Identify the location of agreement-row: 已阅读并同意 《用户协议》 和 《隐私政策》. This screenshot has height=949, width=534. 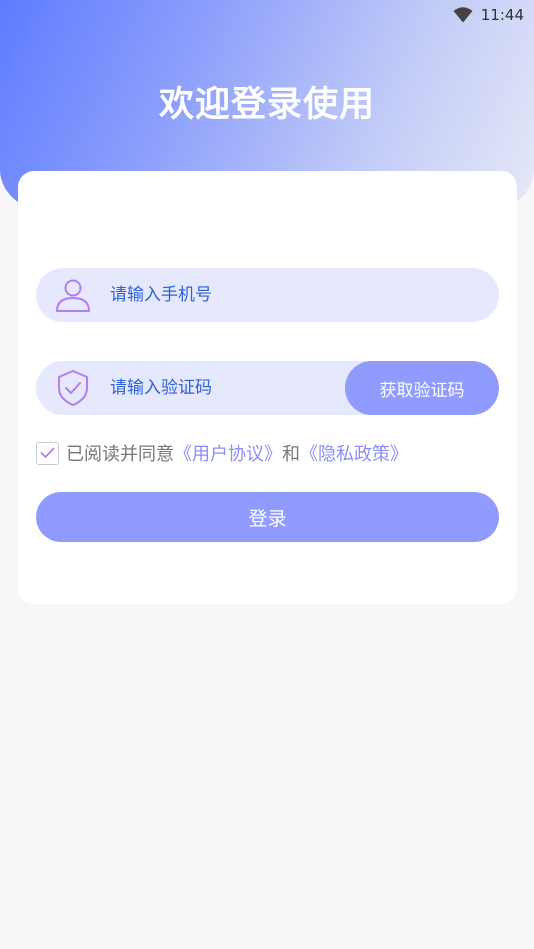
(222, 453).